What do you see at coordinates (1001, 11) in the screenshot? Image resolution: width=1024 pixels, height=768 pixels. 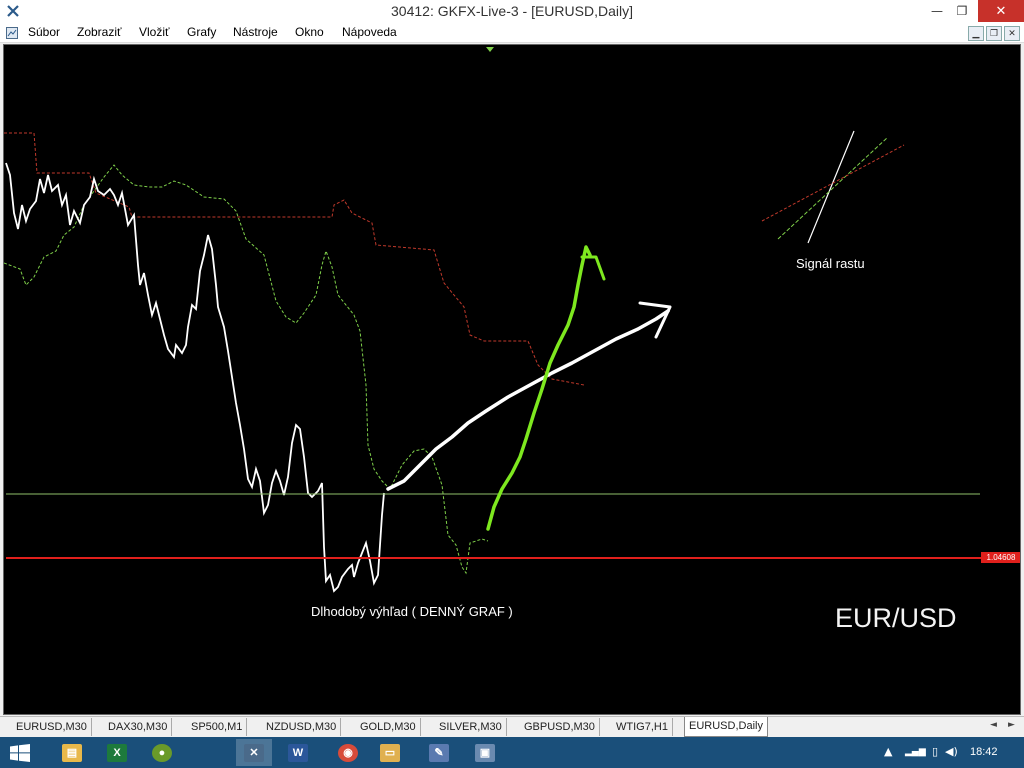 I see `close-button: ✕` at bounding box center [1001, 11].